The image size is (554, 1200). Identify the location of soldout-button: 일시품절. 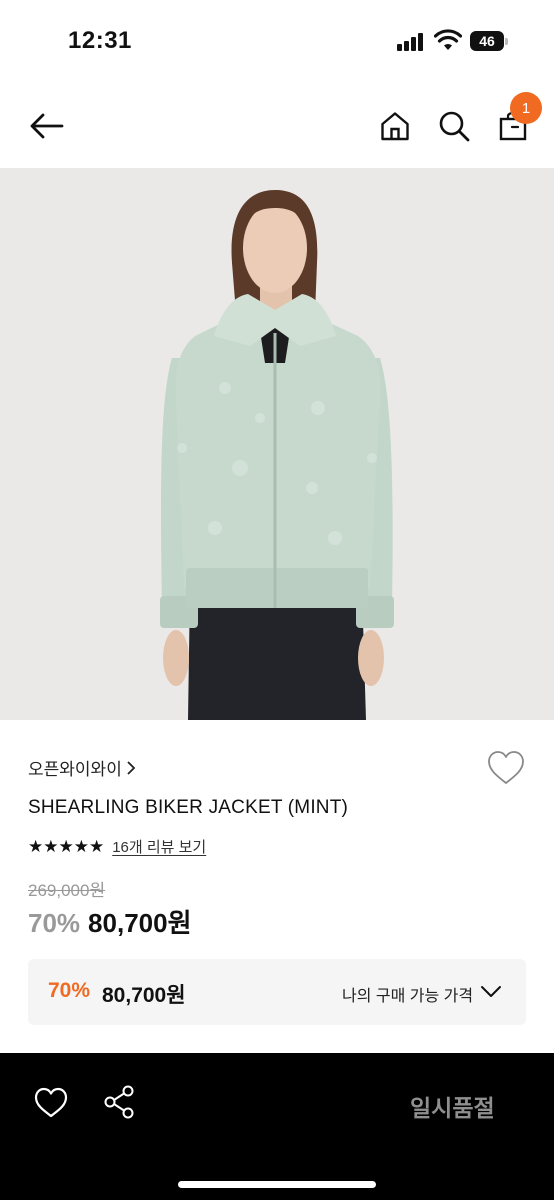
(452, 1106).